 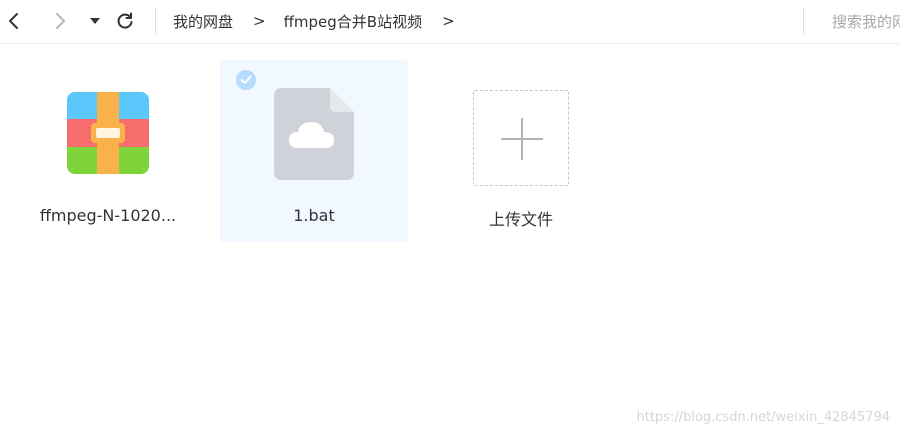 What do you see at coordinates (763, 417) in the screenshot?
I see `watermark: https://blog.csdn.net/weixin_42845794` at bounding box center [763, 417].